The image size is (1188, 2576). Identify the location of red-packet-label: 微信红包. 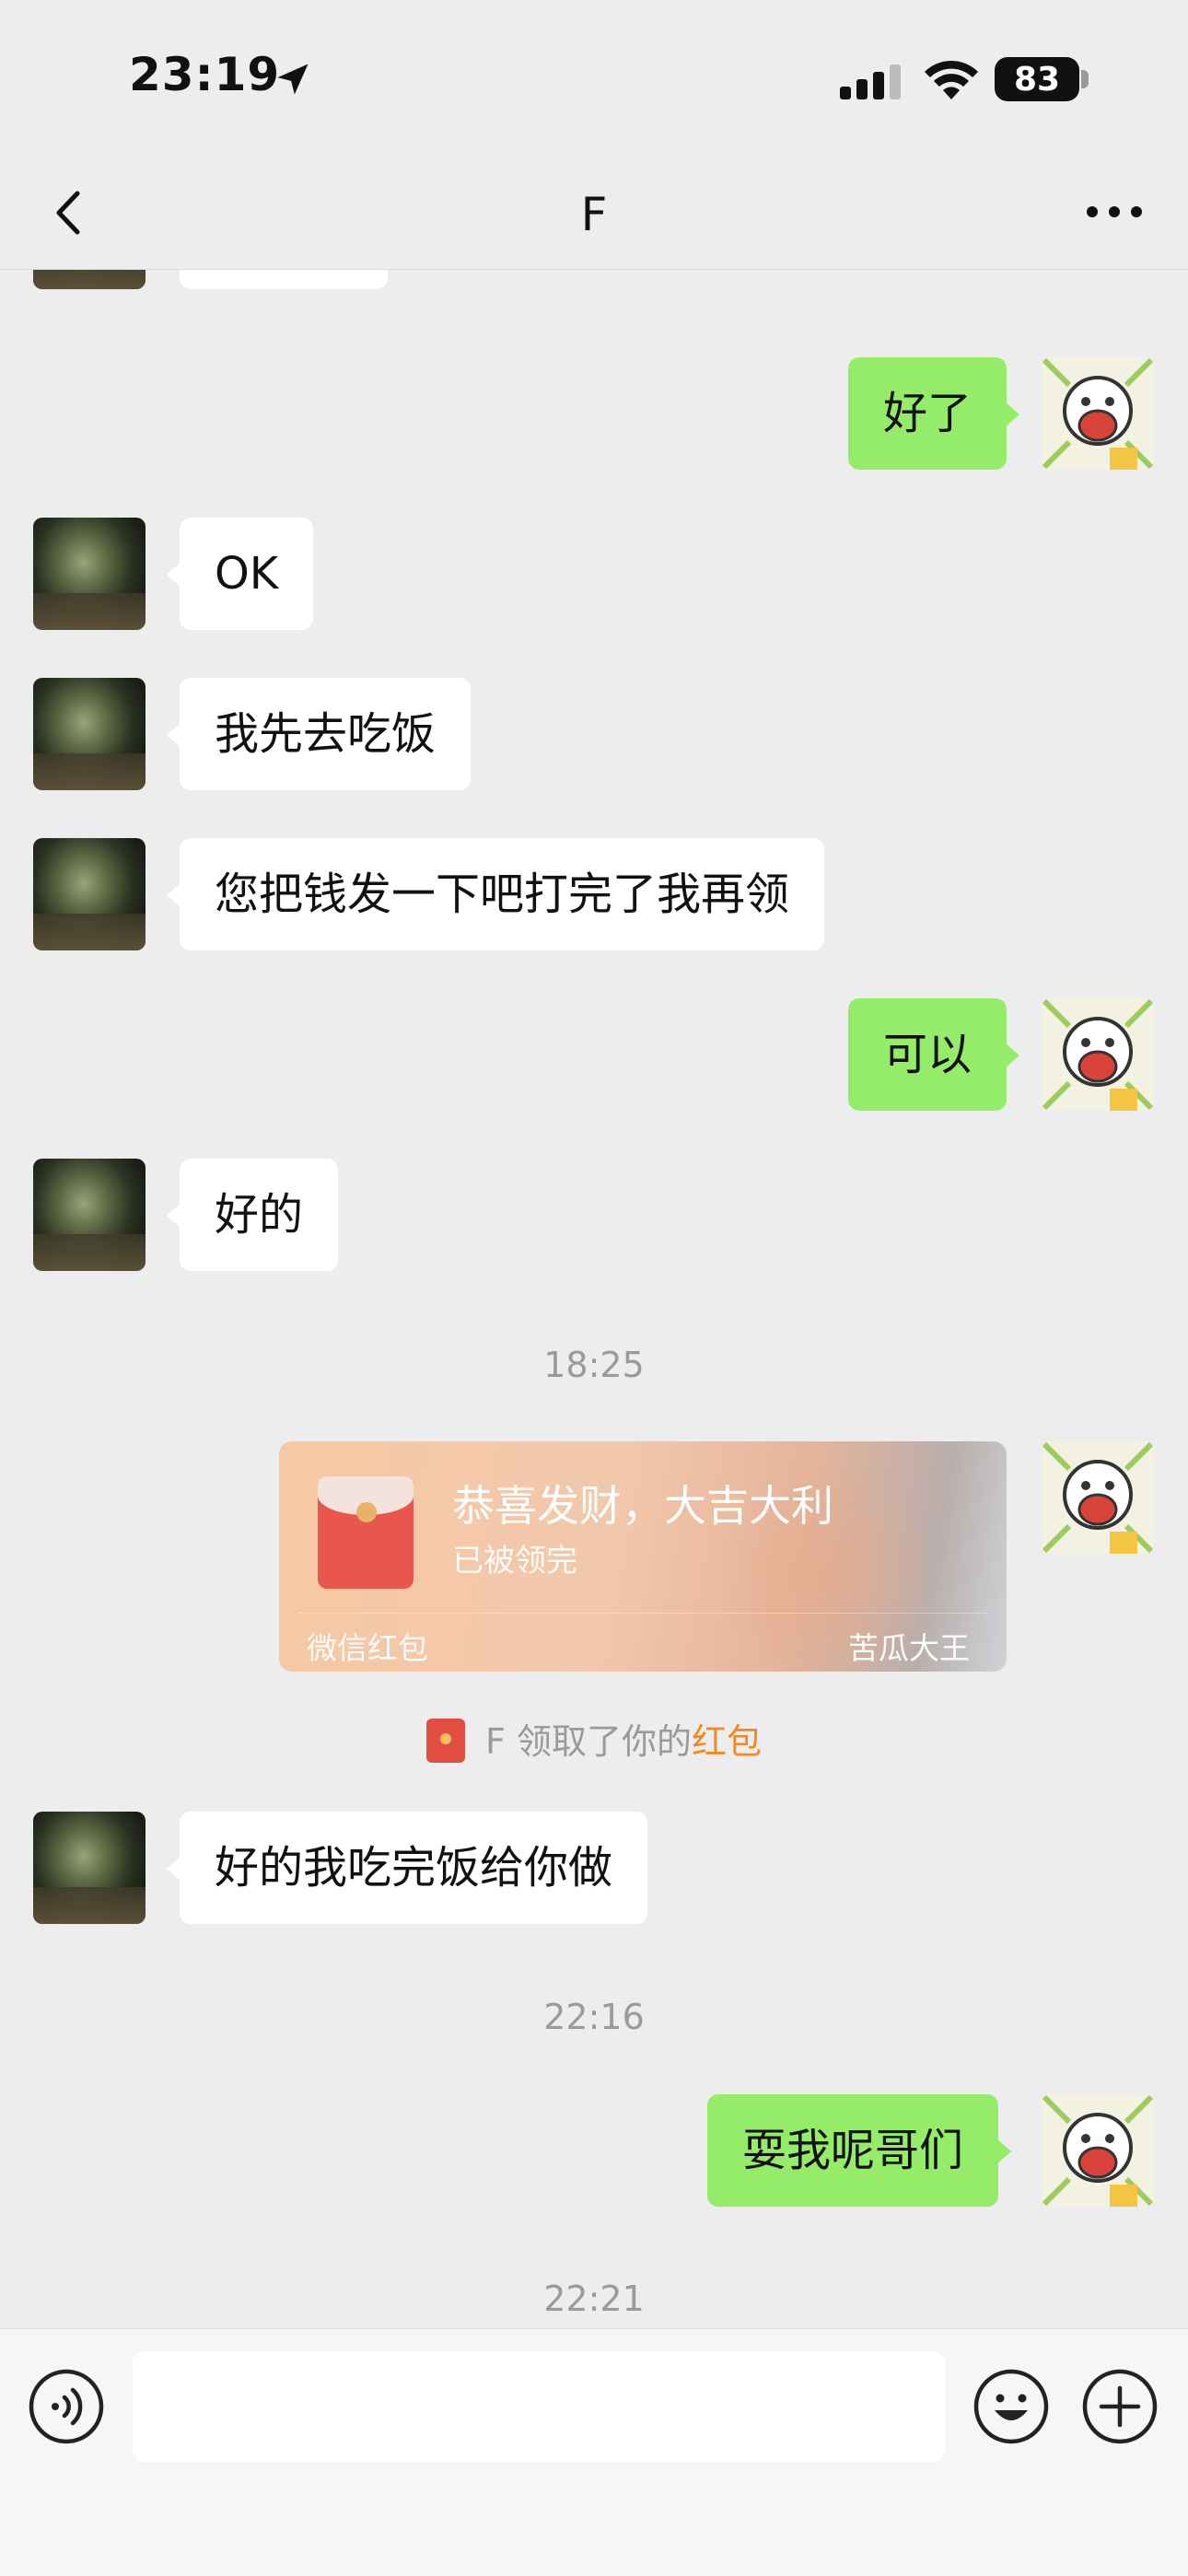
(367, 1648).